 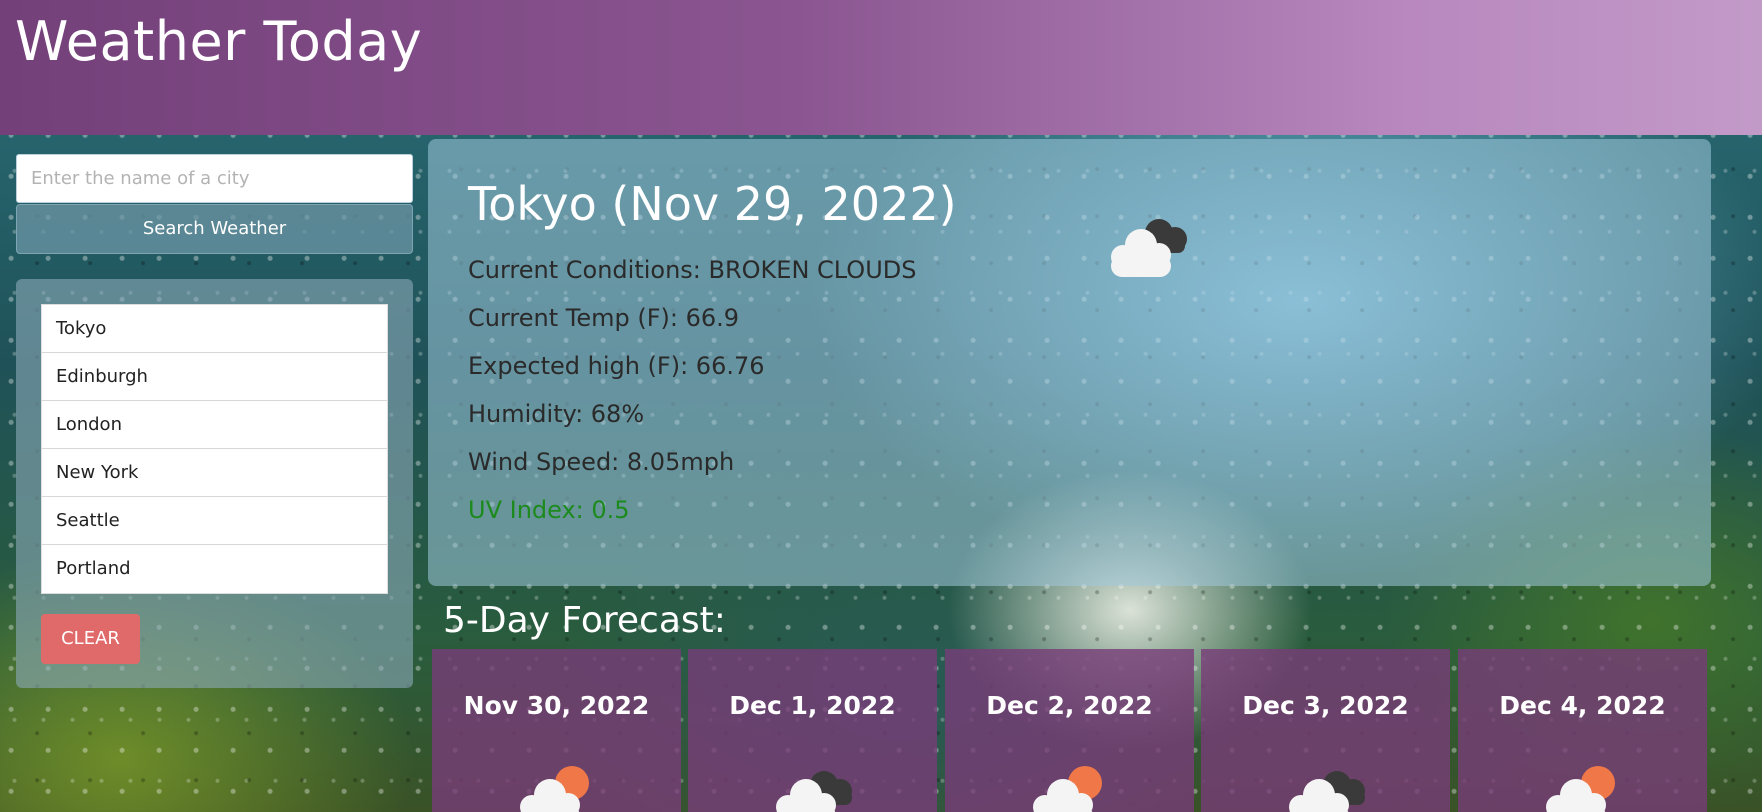 What do you see at coordinates (214, 229) in the screenshot?
I see `search-weather-button: Search Weather` at bounding box center [214, 229].